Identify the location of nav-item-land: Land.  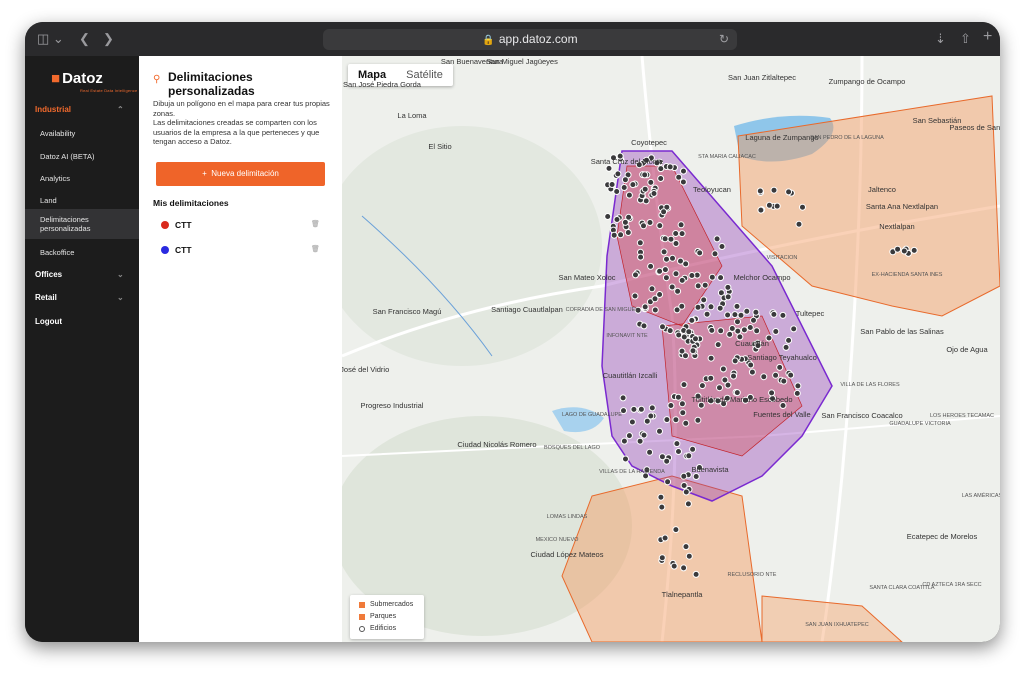
(48, 200).